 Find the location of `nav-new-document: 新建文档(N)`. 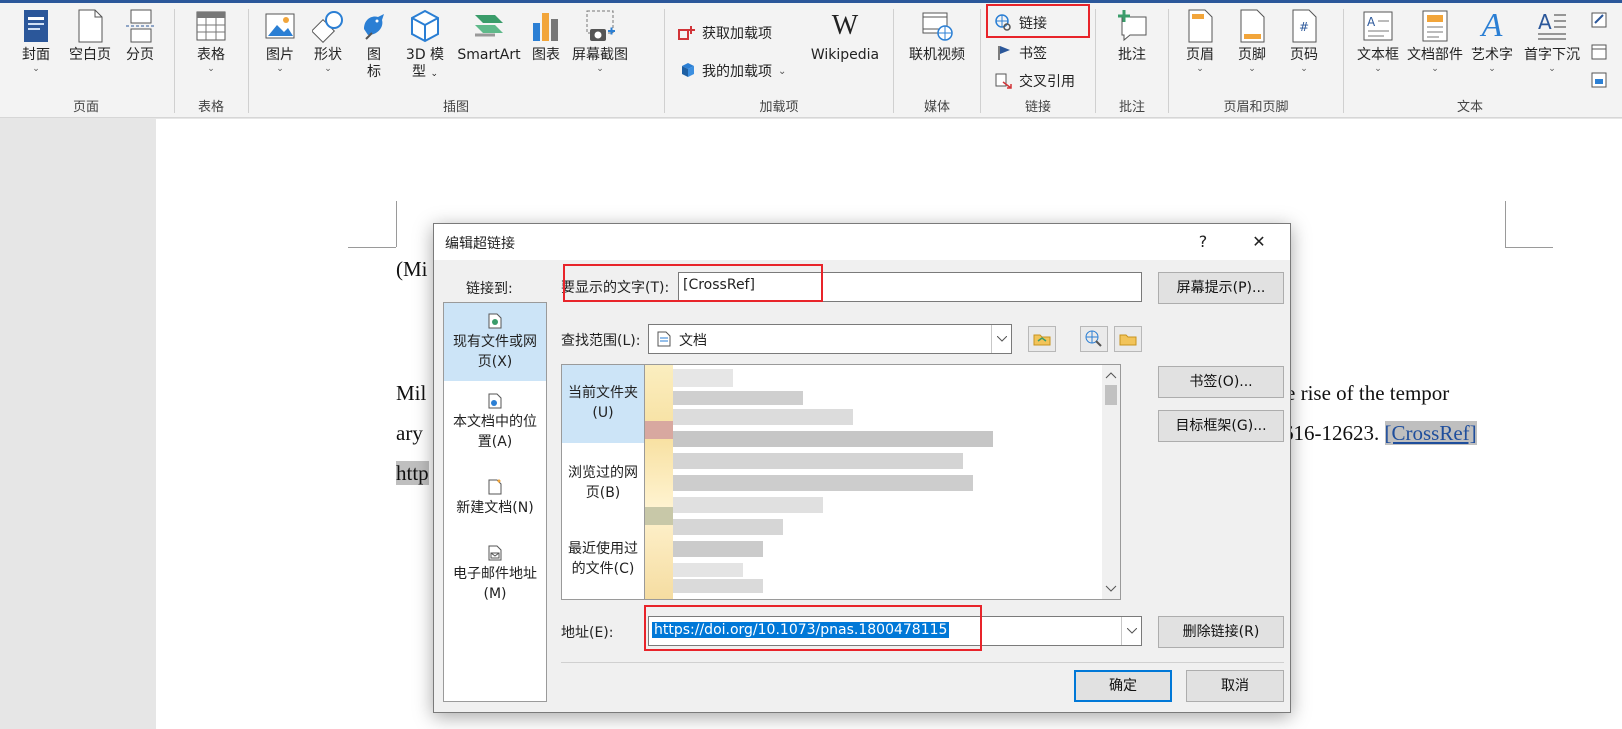

nav-new-document: 新建文档(N) is located at coordinates (495, 503).